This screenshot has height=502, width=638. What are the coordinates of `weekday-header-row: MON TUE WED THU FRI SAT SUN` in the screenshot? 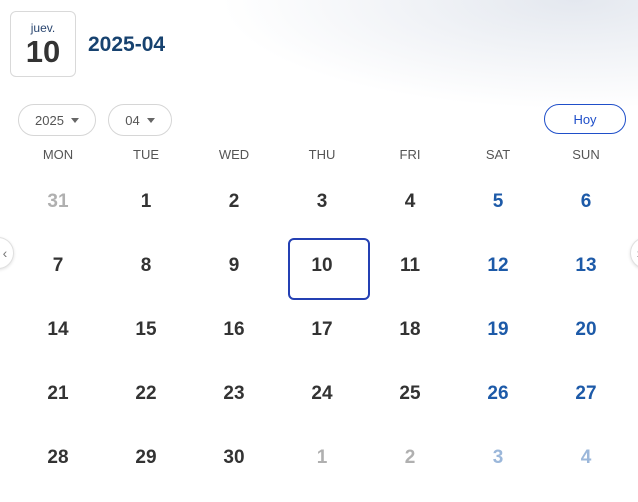 It's located at (322, 154).